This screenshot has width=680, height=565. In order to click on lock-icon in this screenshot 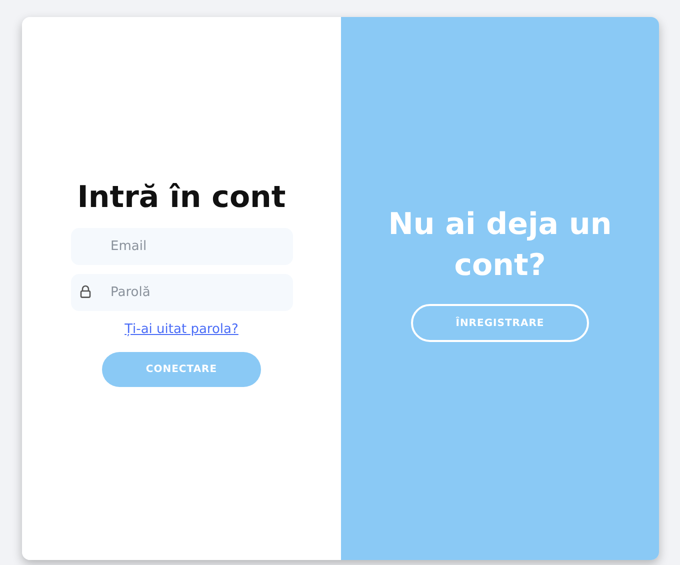, I will do `click(85, 291)`.